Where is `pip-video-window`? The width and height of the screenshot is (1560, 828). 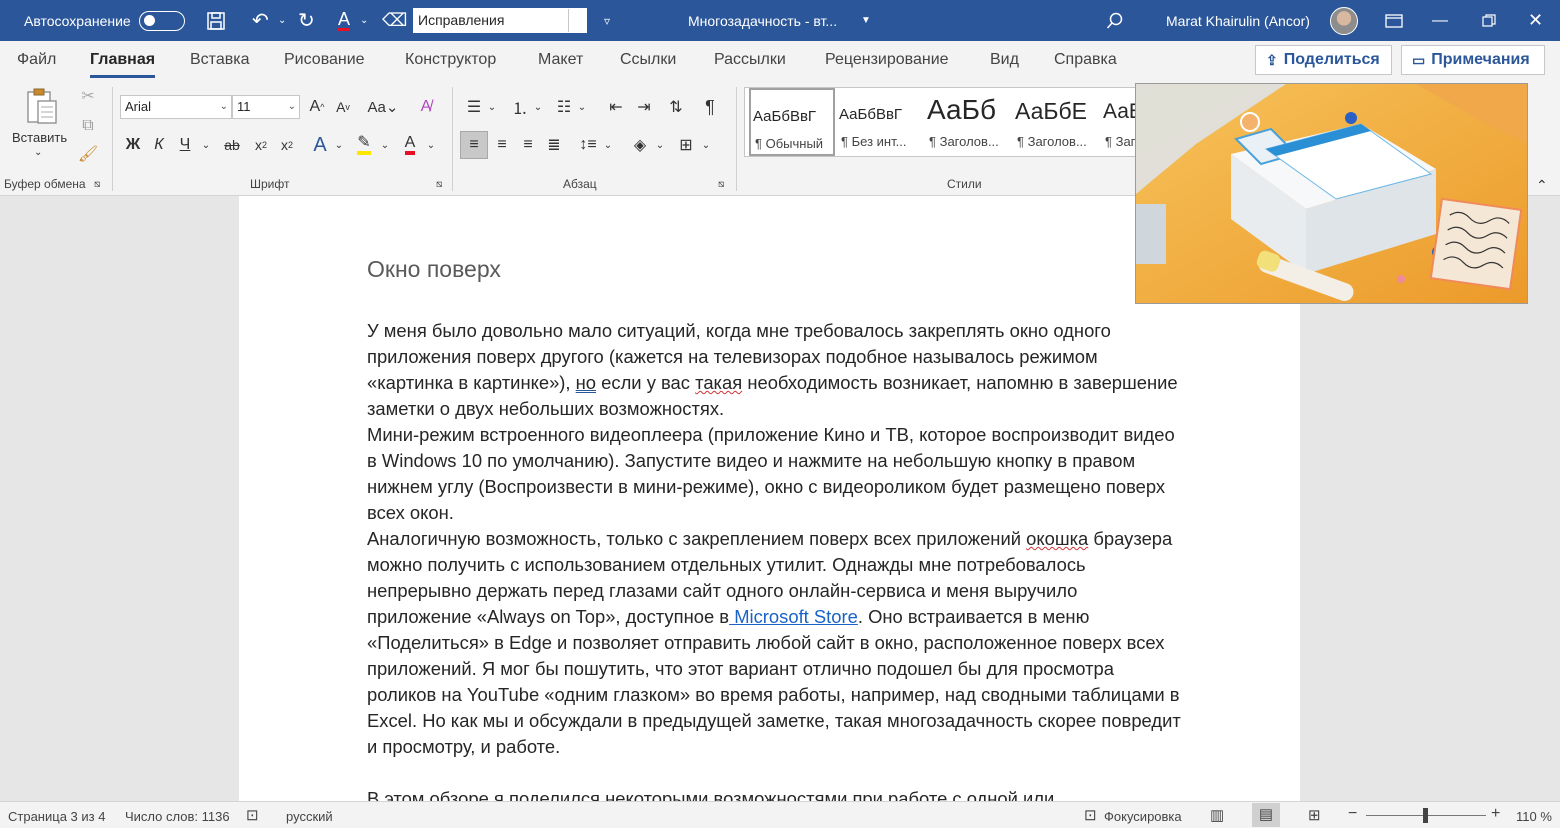
pip-video-window is located at coordinates (1331, 193).